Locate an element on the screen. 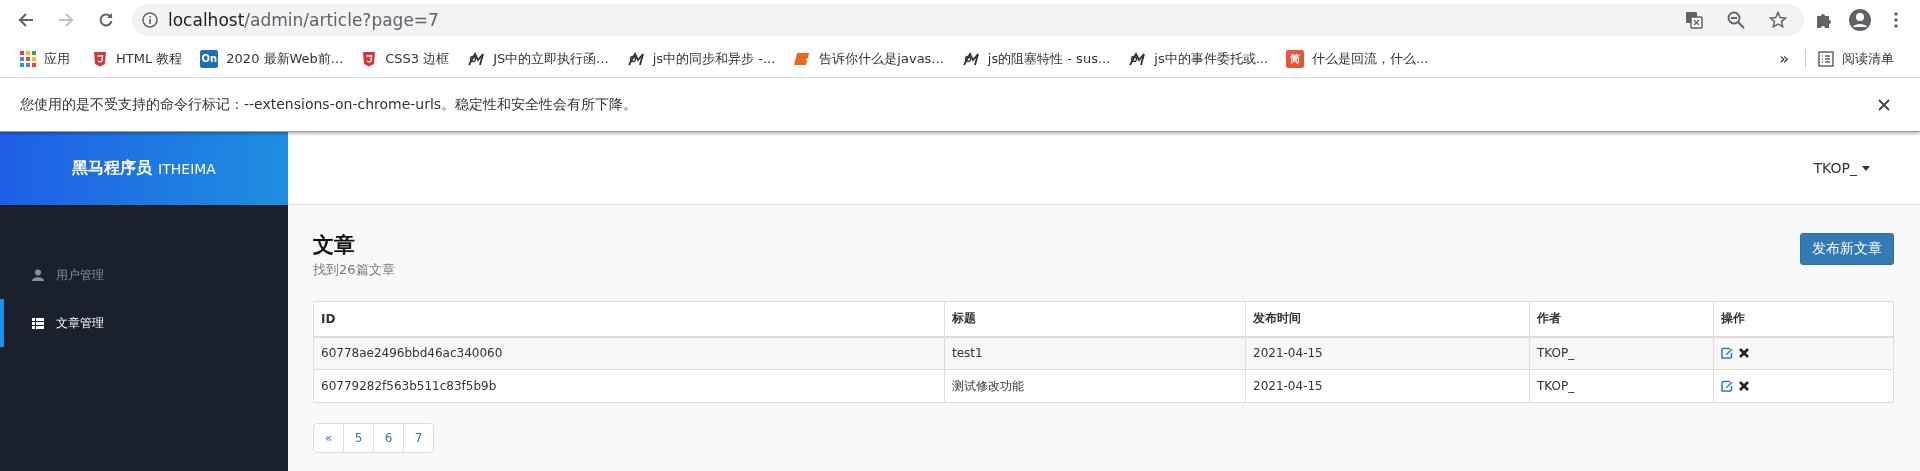 The height and width of the screenshot is (471, 1920). caret-icon is located at coordinates (1866, 168).